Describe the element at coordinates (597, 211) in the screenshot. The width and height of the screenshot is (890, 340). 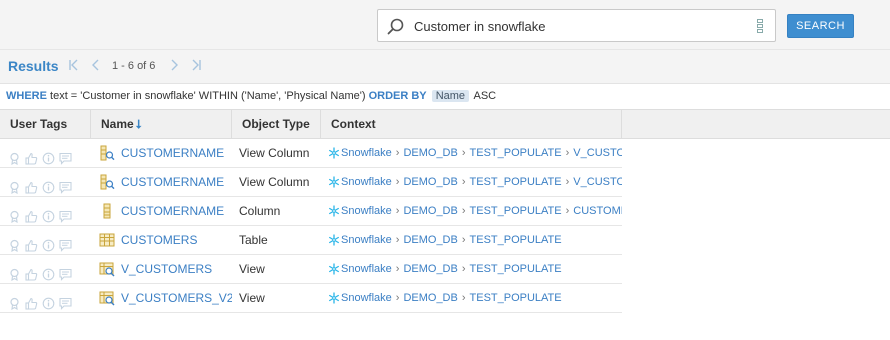
I see `context-breadcrumb-item: CUSTOMER` at that location.